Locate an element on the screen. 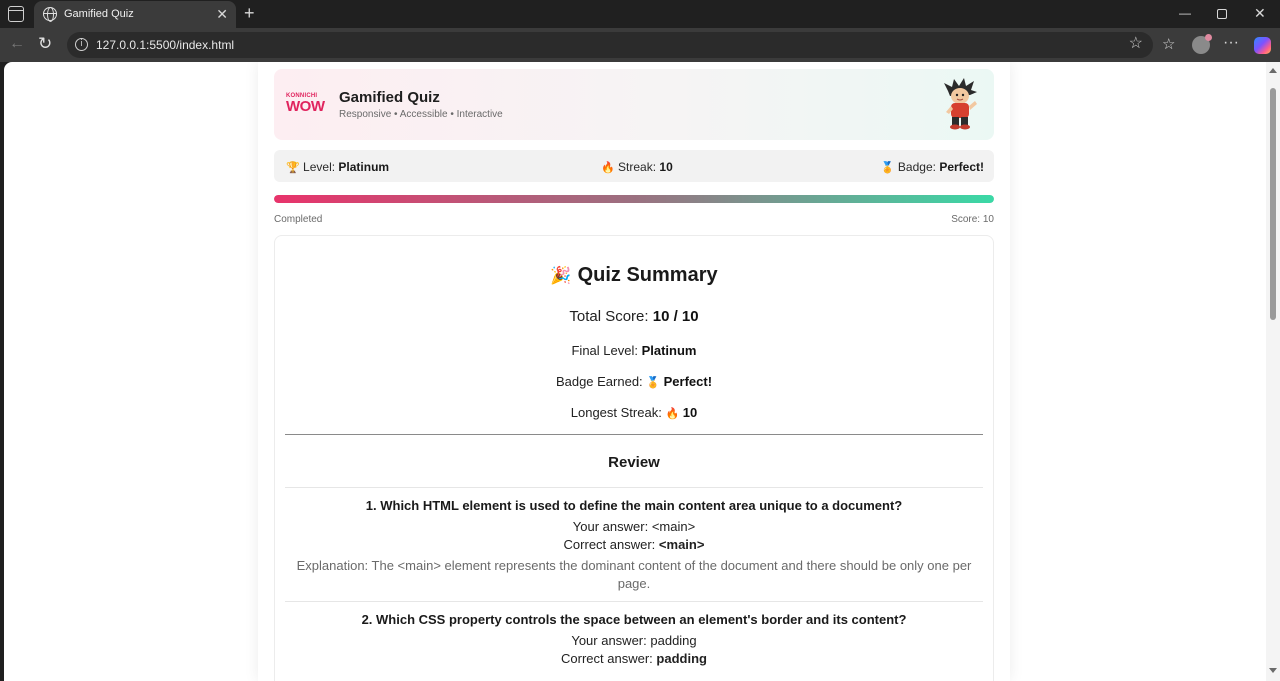 This screenshot has width=1280, height=681. maximize-icon is located at coordinates (1222, 14).